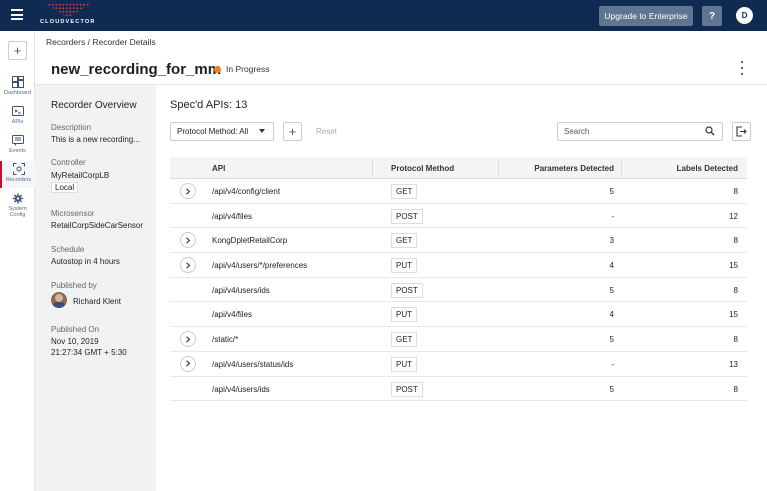  What do you see at coordinates (17, 151) in the screenshot?
I see `nav-label-events: Events` at bounding box center [17, 151].